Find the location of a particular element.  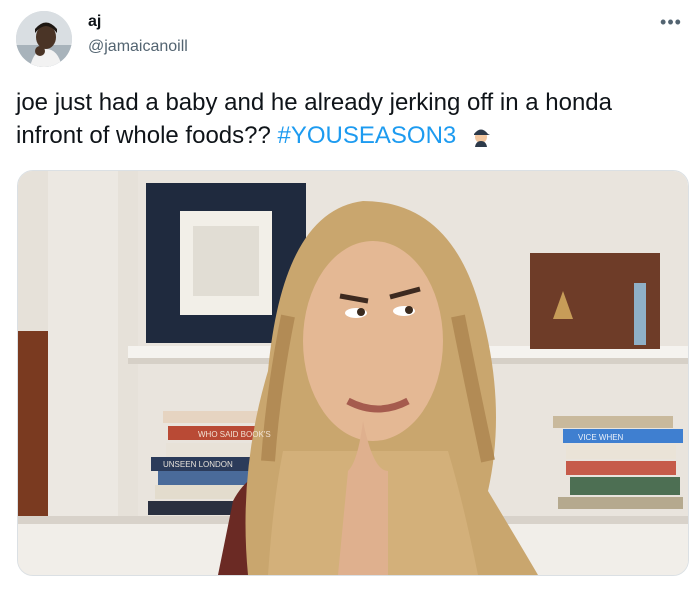

book-spine-title: UNSEEN LONDON is located at coordinates (198, 464).